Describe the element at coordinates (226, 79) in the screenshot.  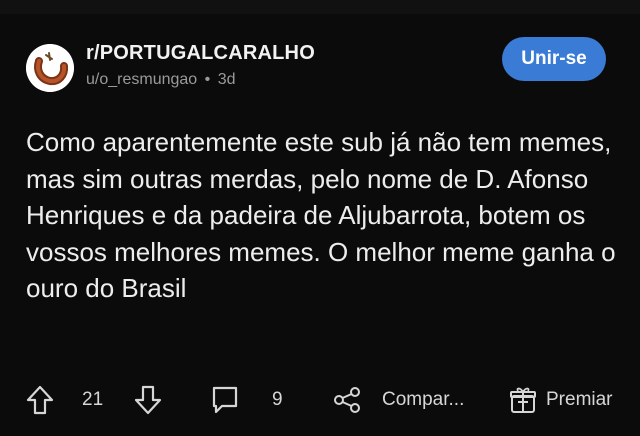
I see `post-age: 3d` at that location.